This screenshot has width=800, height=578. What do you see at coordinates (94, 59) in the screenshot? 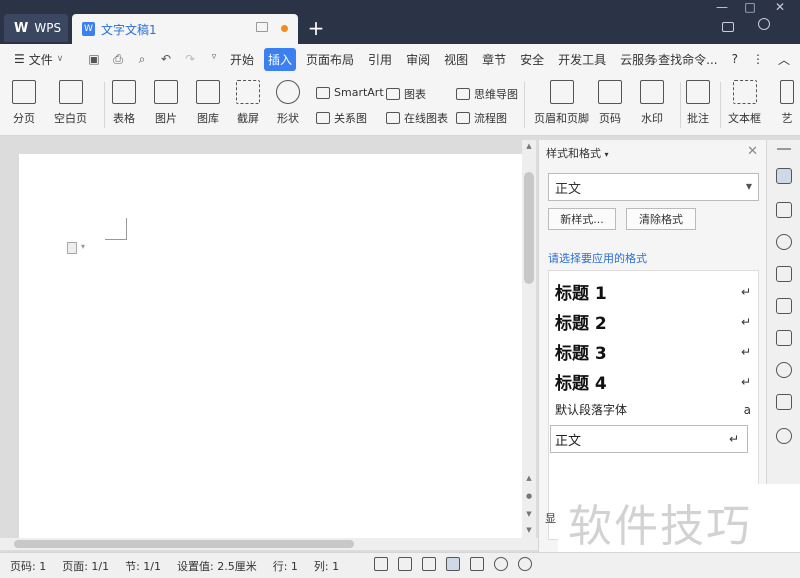
I see `save-icon: ▣` at bounding box center [94, 59].